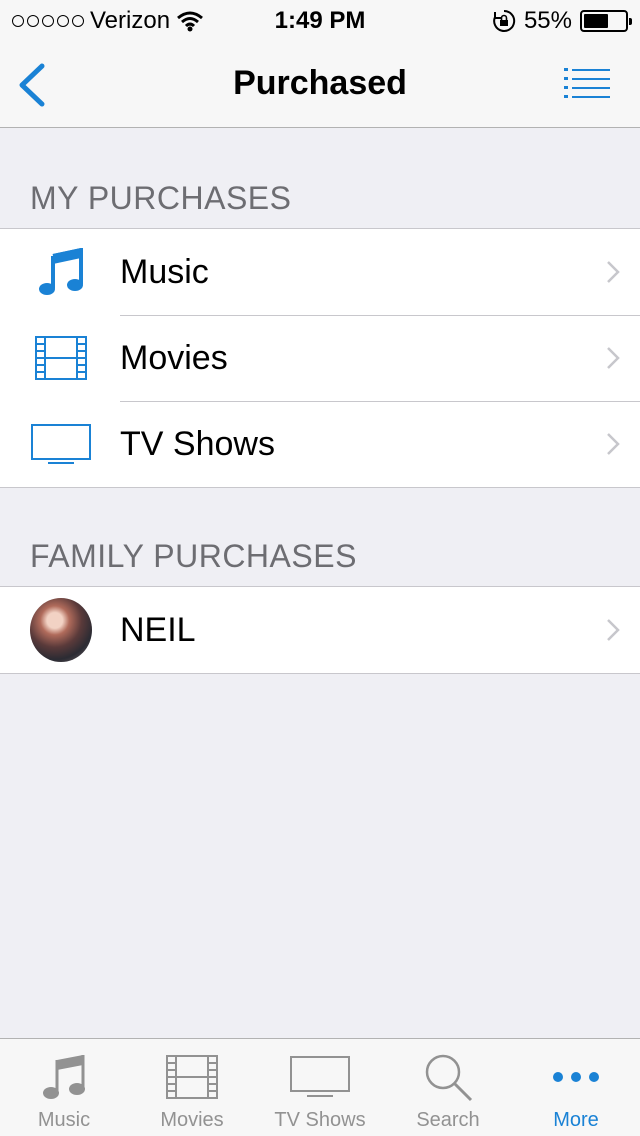 The image size is (640, 1136). I want to click on list-item-tv-shows: TV Shows, so click(320, 444).